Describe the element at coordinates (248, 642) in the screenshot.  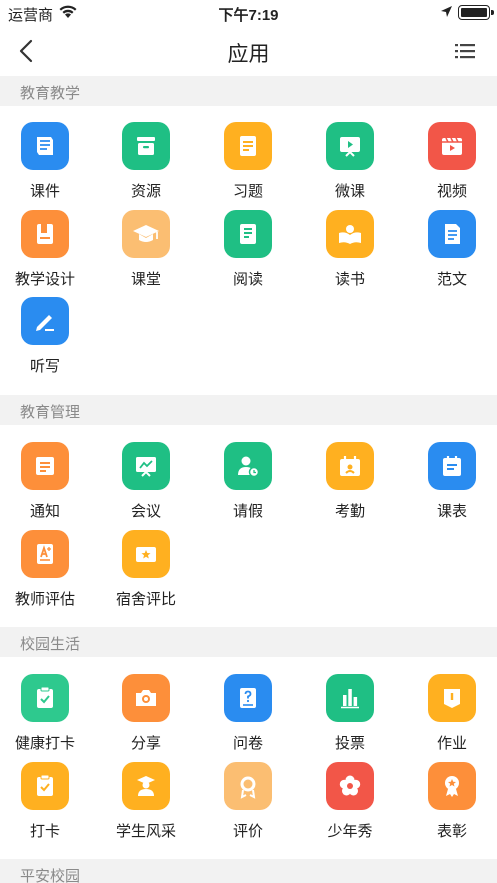
I see `section-header-campus-life: 校园生活` at that location.